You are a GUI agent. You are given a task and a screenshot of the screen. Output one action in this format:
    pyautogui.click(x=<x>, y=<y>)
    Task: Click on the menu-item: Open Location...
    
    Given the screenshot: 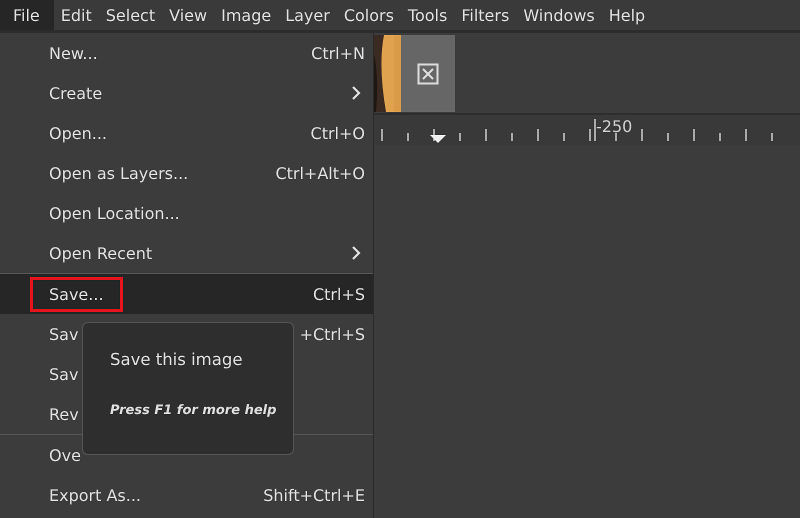 What is the action you would take?
    pyautogui.click(x=186, y=213)
    